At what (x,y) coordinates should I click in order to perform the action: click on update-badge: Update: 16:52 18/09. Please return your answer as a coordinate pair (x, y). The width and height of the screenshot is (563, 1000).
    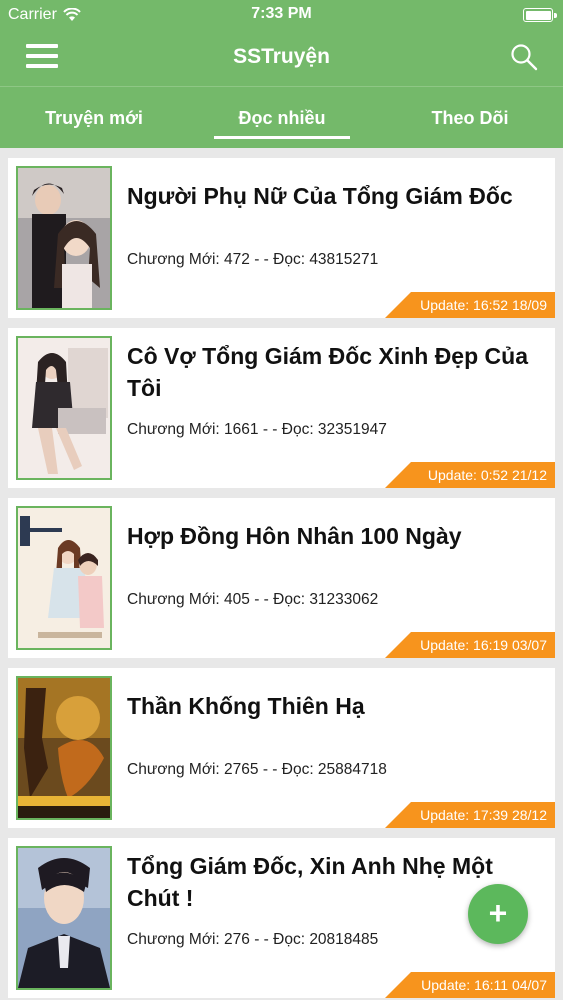
    Looking at the image, I should click on (470, 305).